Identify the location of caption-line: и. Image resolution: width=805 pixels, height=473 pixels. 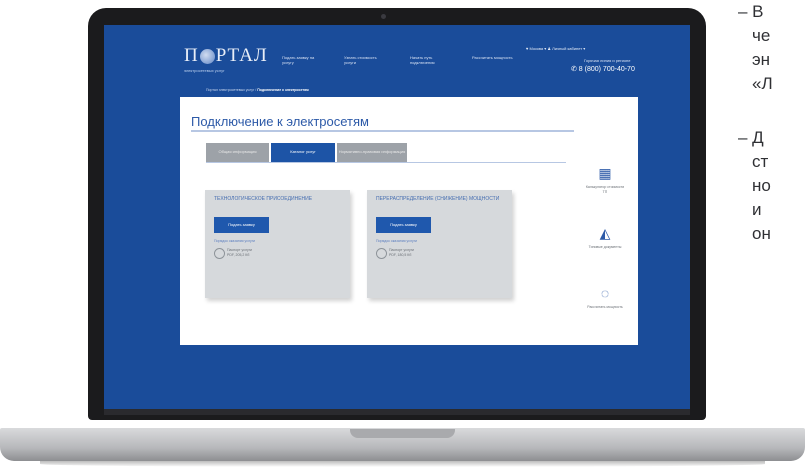
(757, 209).